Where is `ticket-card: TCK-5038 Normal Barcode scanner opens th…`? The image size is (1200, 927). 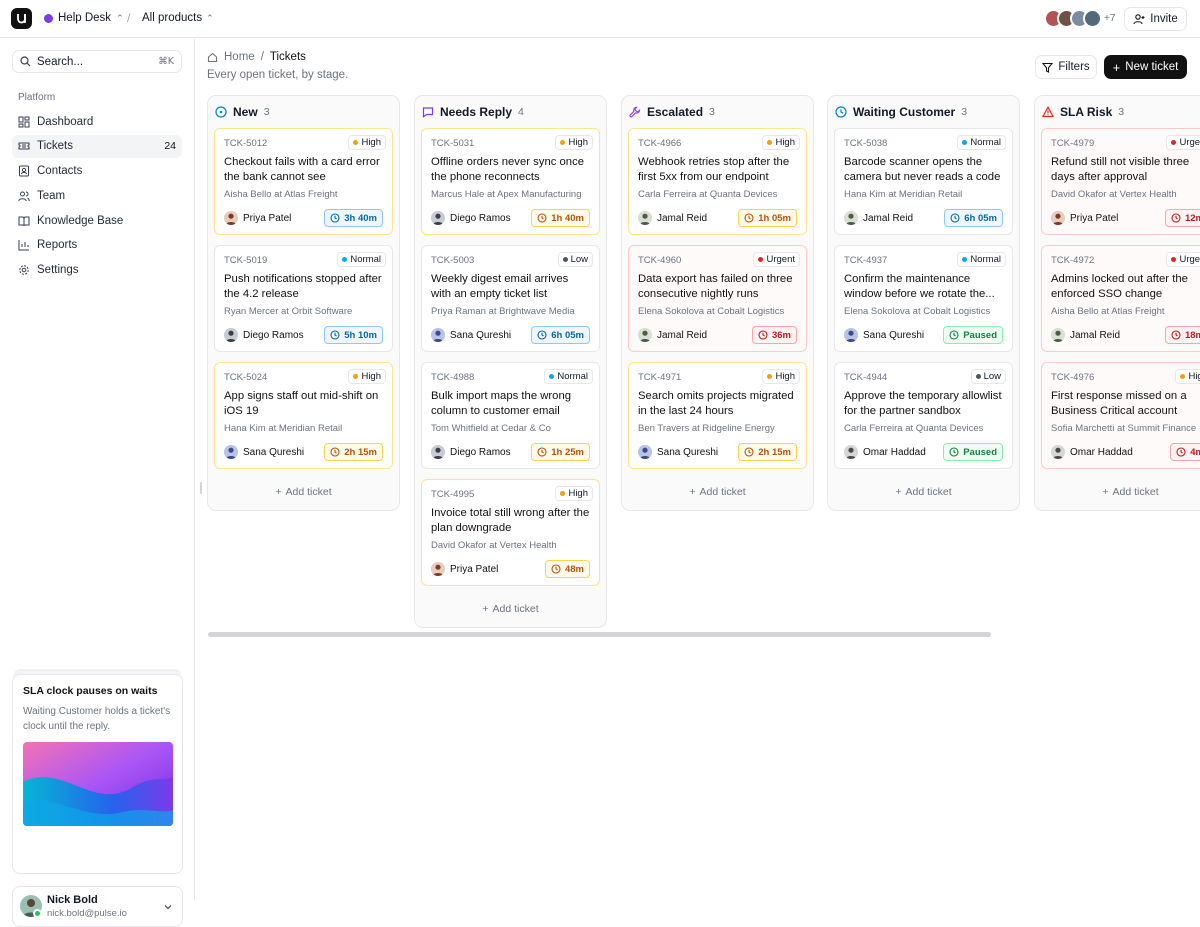 ticket-card: TCK-5038 Normal Barcode scanner opens th… is located at coordinates (923, 181).